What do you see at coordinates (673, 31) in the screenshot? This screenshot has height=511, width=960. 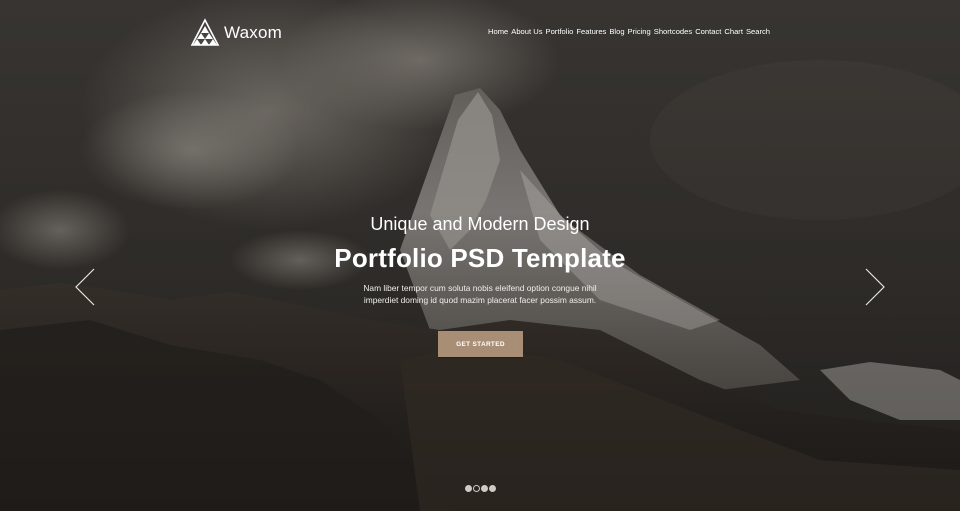 I see `nav-item-shortcodes: Shortcodes` at bounding box center [673, 31].